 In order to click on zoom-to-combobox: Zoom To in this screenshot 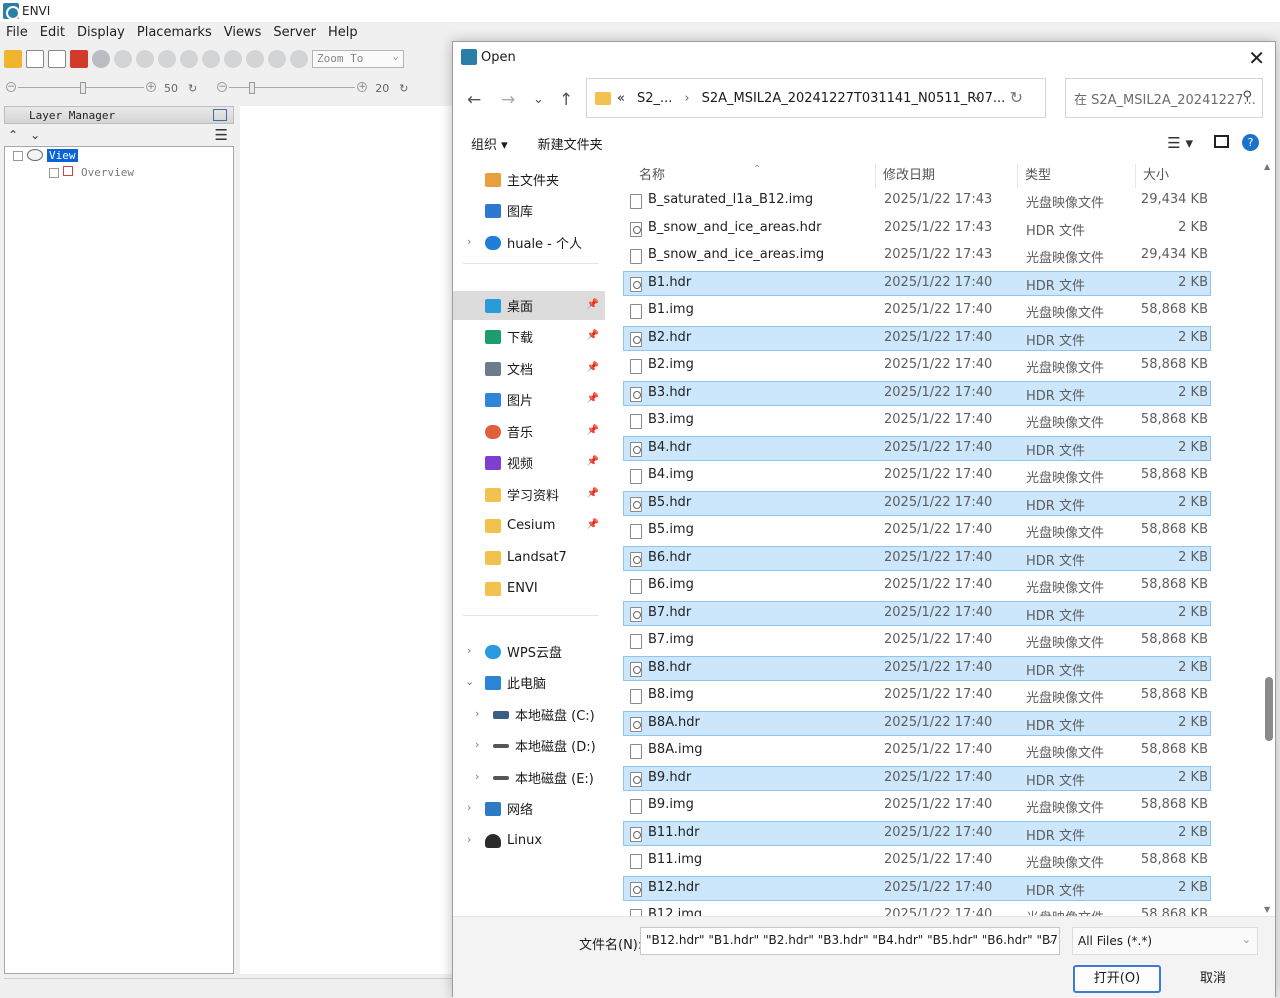, I will do `click(358, 58)`.